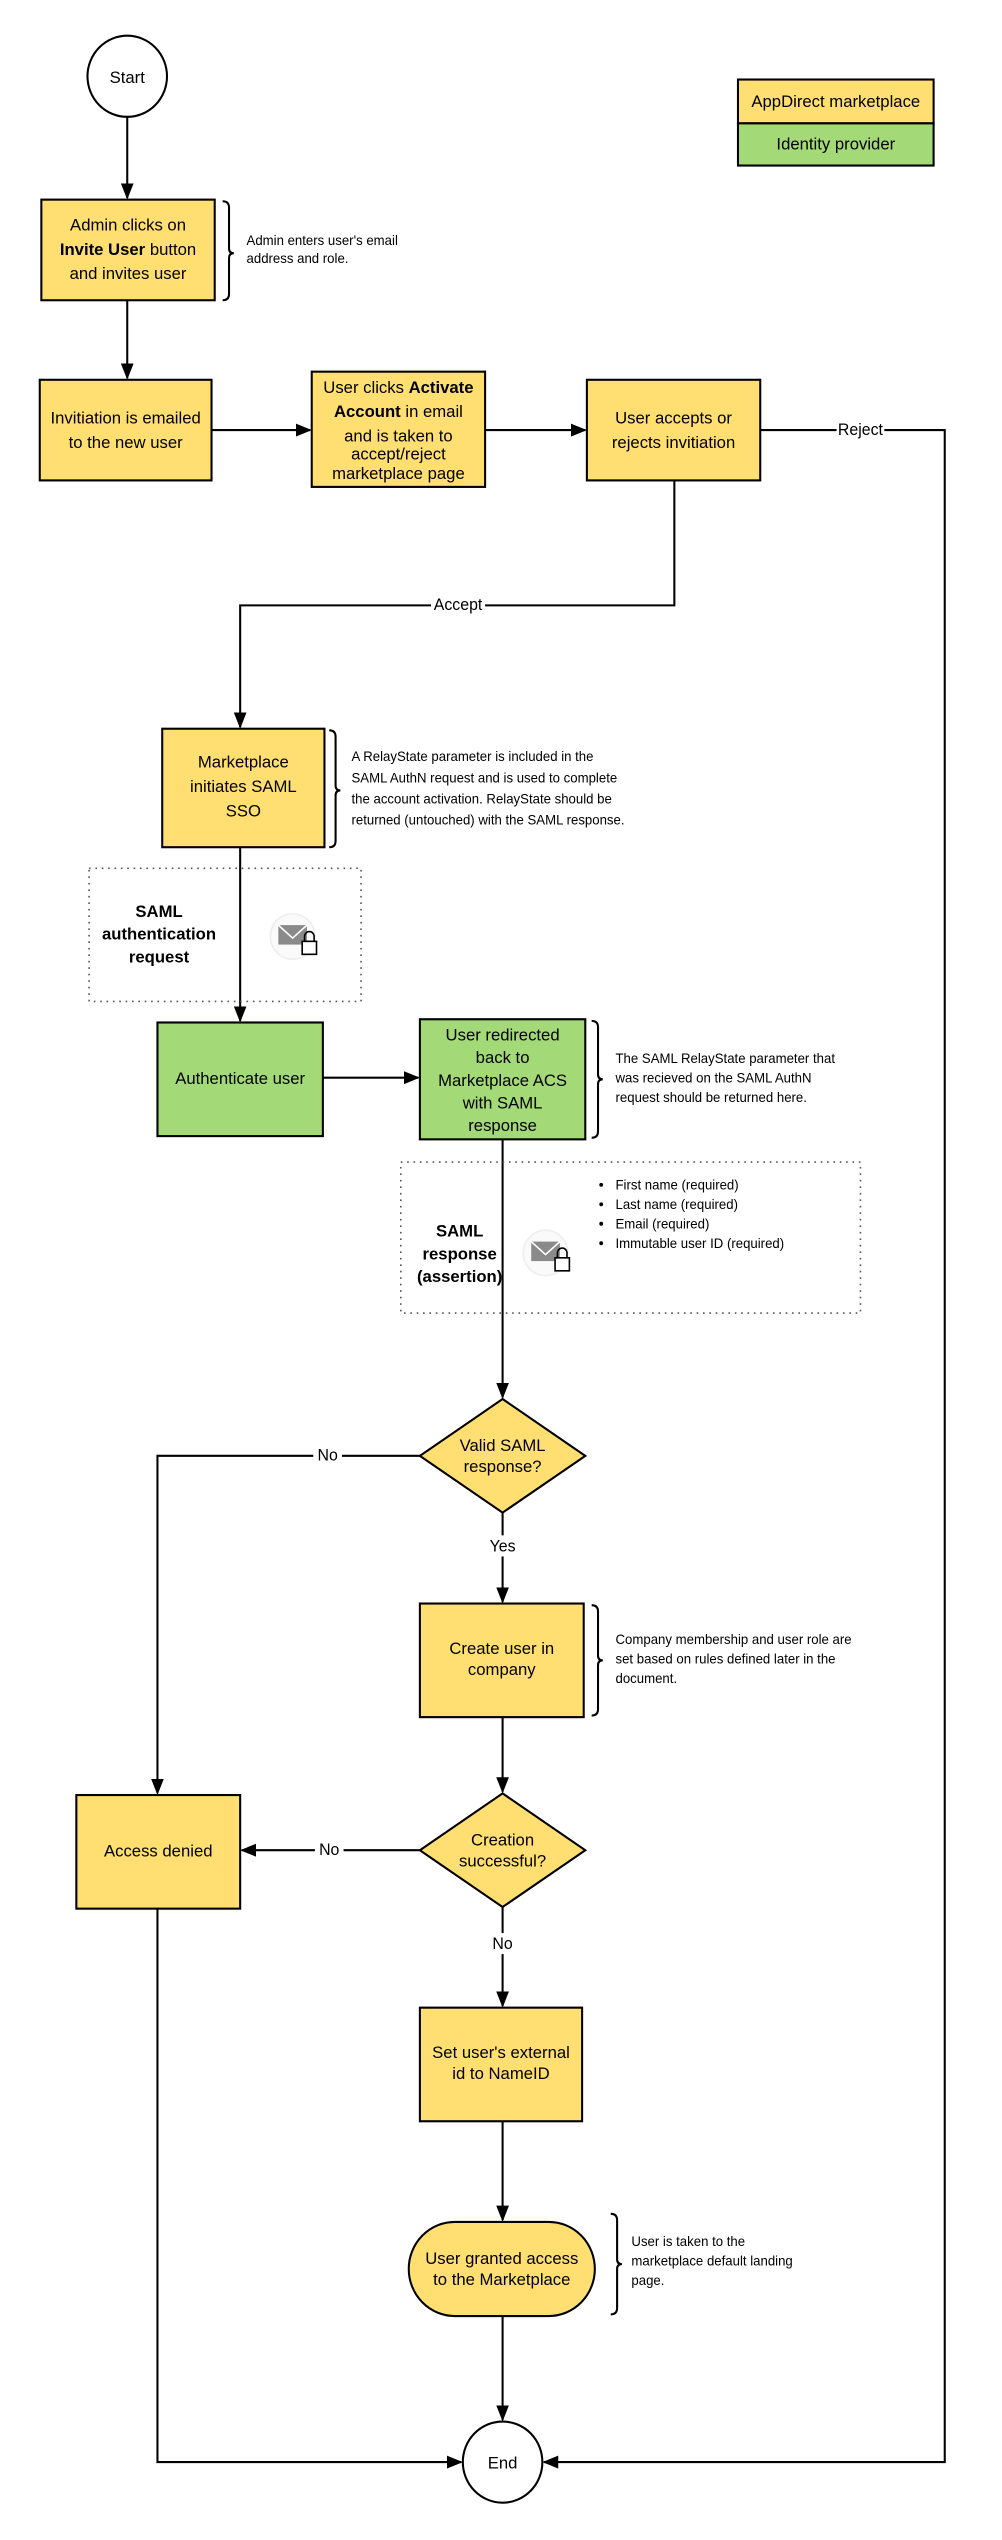 This screenshot has height=2540, width=1002. Describe the element at coordinates (103, 249) in the screenshot. I see `node-text-bold: Invite User` at that location.